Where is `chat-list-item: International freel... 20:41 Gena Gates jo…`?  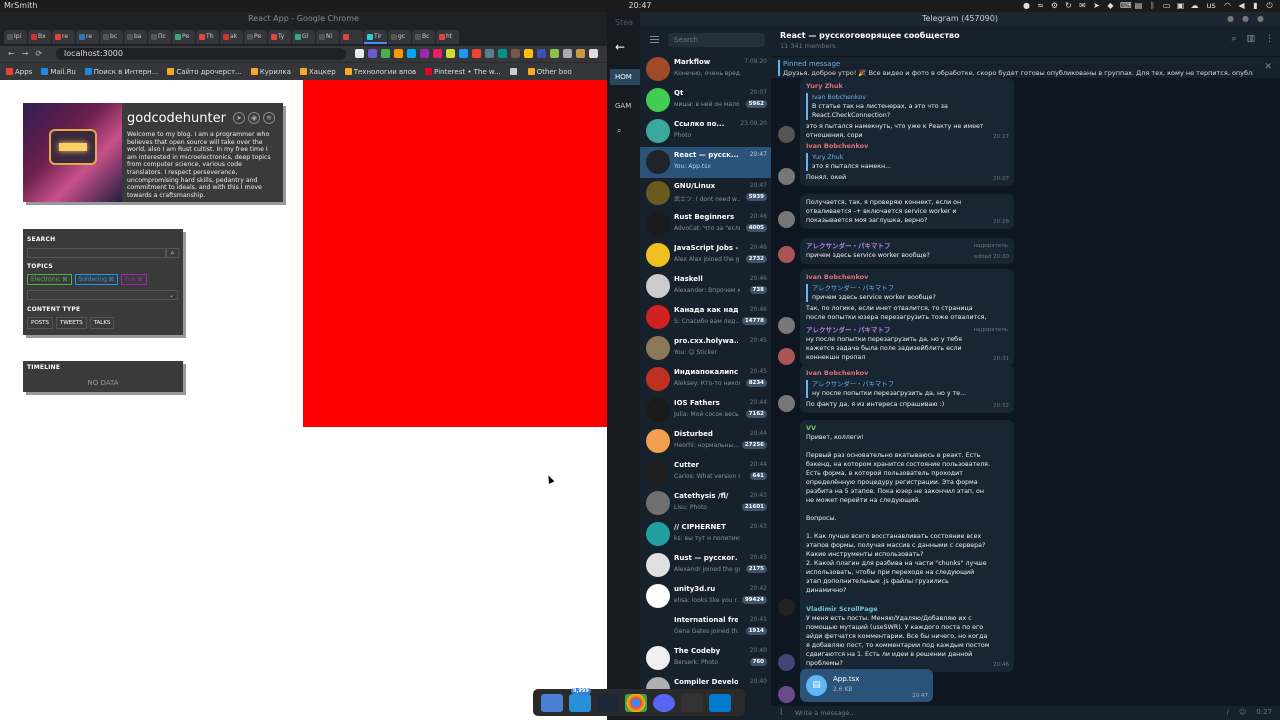
chat-list-item: International freel... 20:41 Gena Gates jo… is located at coordinates (705, 627).